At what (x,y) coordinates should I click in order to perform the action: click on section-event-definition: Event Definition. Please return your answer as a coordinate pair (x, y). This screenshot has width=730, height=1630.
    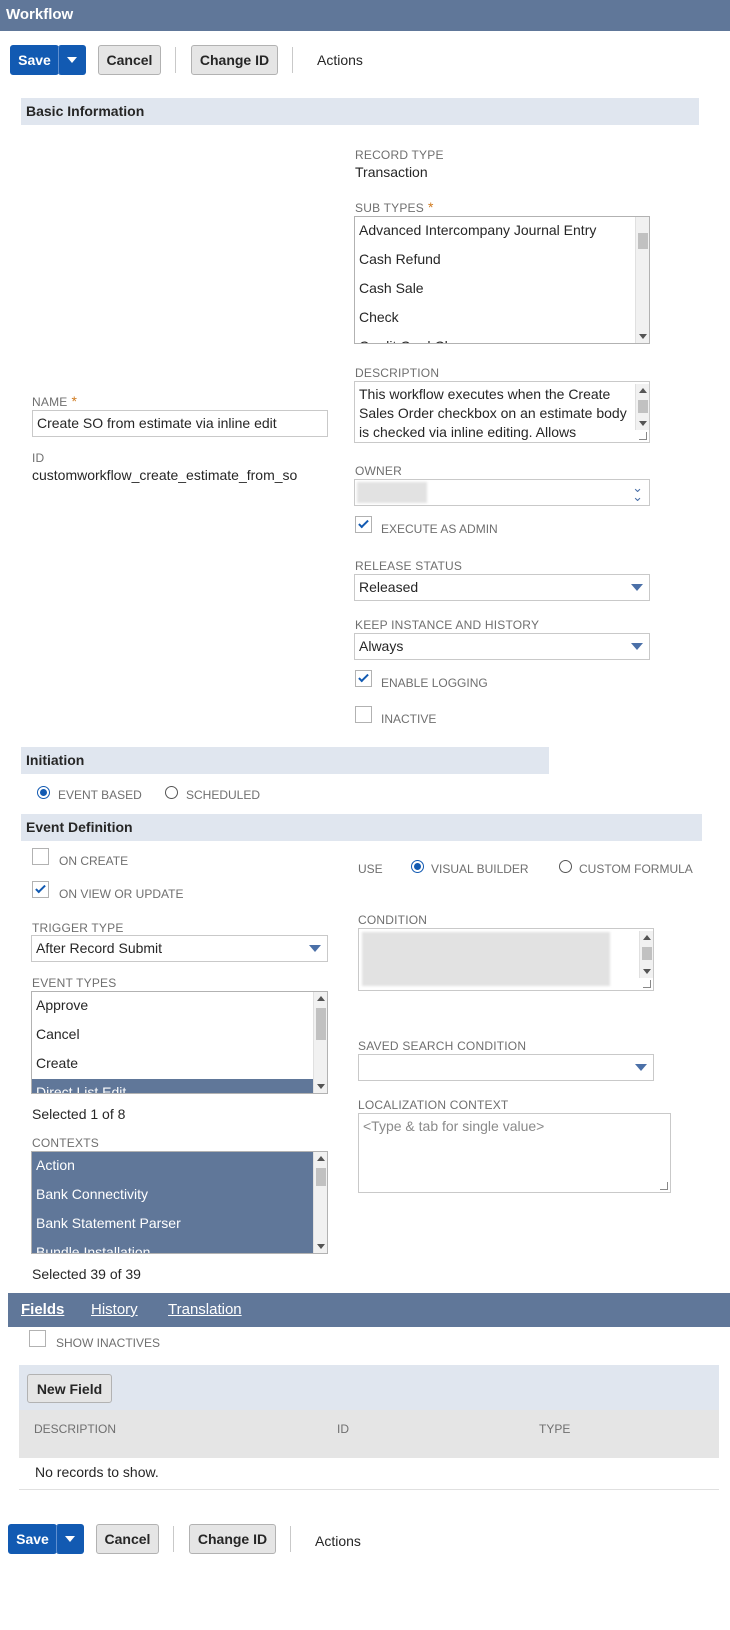
    Looking at the image, I should click on (361, 827).